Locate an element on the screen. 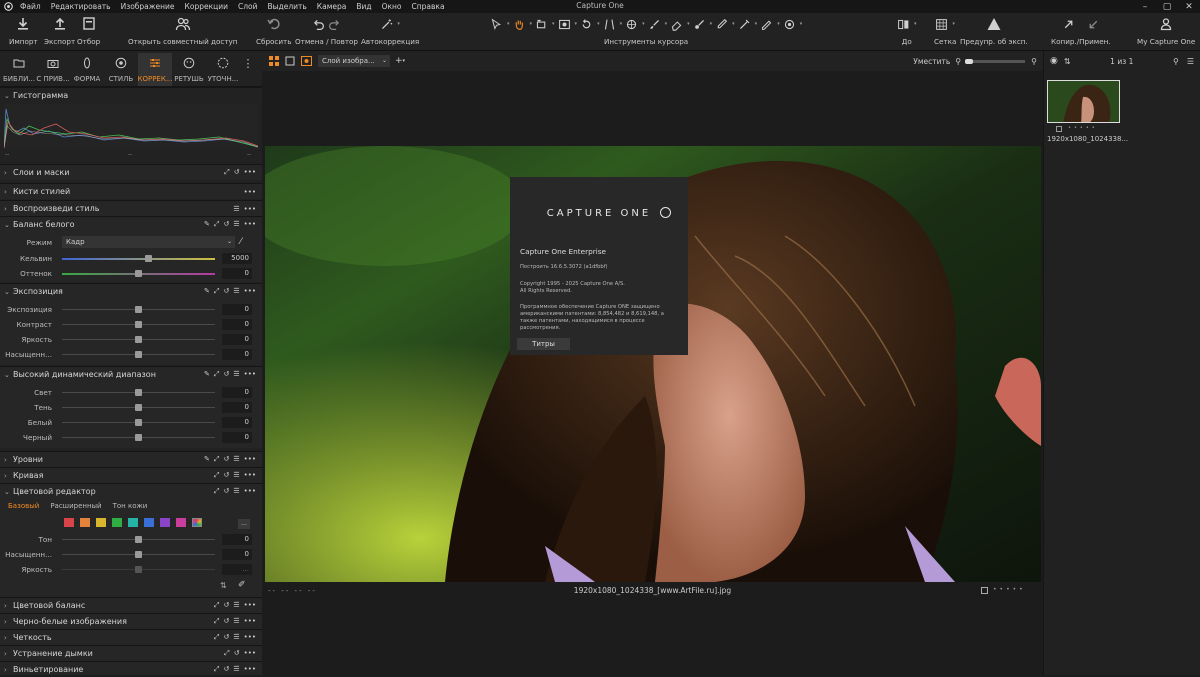 The width and height of the screenshot is (1200, 677). pan-hand-icon is located at coordinates (519, 24).